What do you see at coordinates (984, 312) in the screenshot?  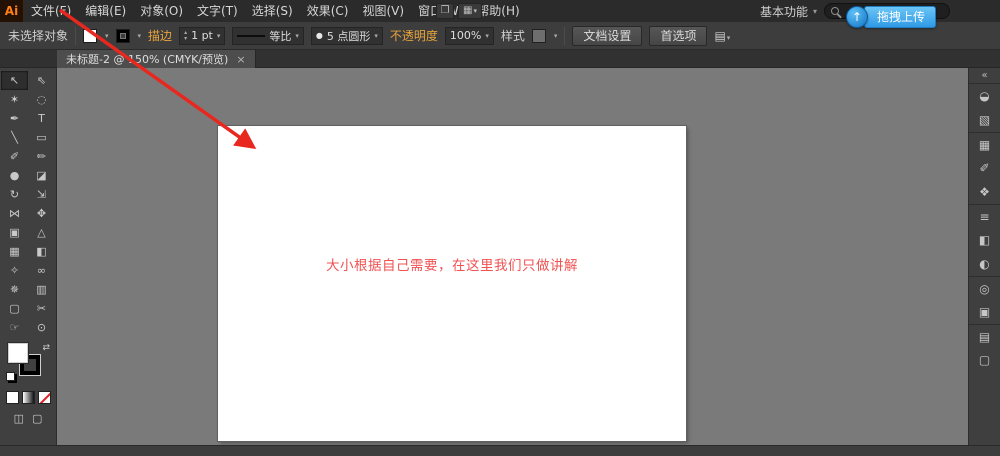 I see `graphic-styles-panel-icon: ▣` at bounding box center [984, 312].